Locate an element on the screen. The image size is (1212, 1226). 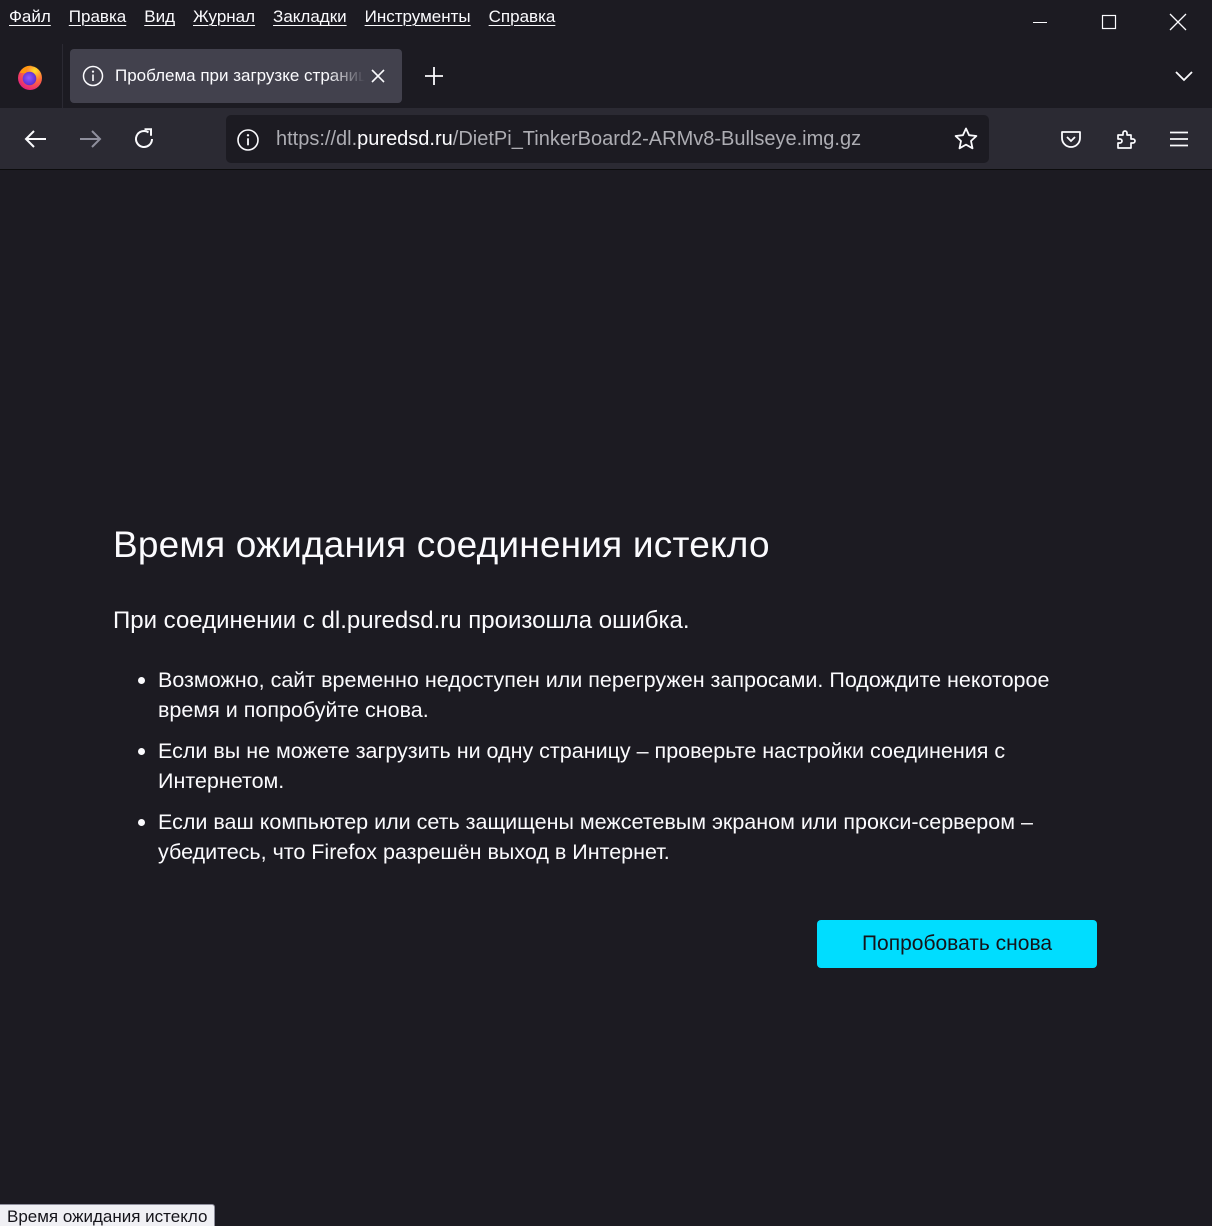
firefox-view-button is located at coordinates (30, 77).